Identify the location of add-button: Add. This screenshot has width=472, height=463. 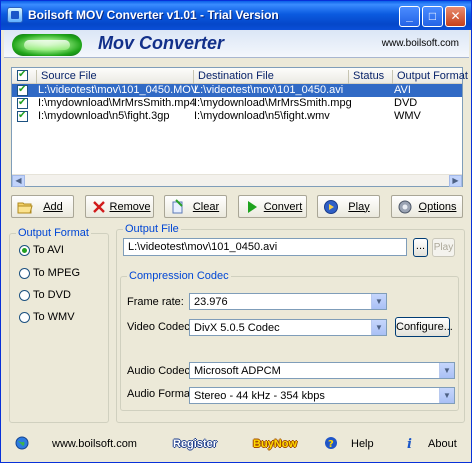
(42, 206).